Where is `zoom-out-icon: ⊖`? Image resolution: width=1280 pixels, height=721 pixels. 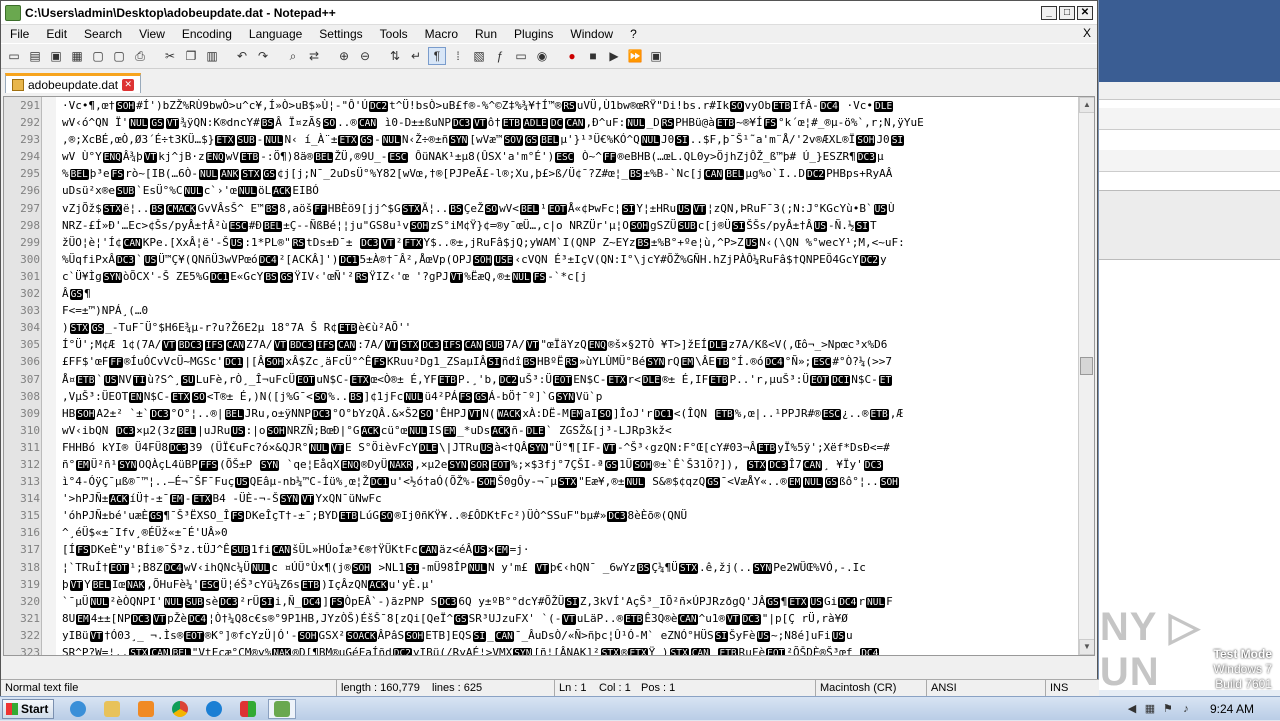 zoom-out-icon: ⊖ is located at coordinates (365, 56).